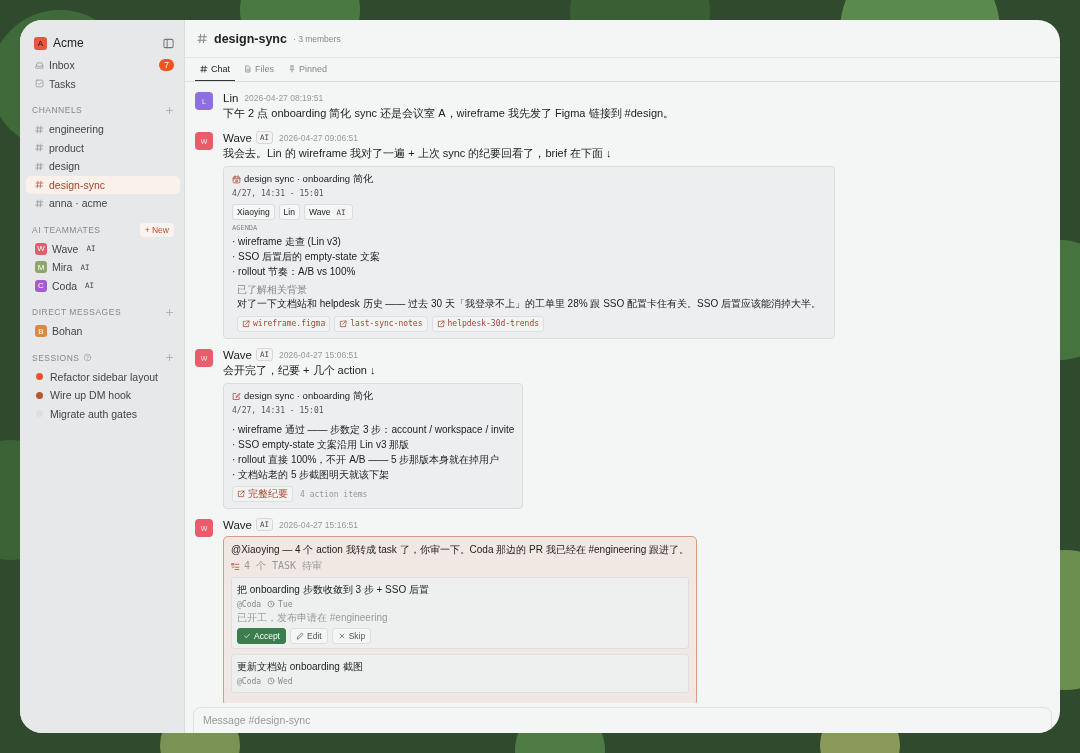 Image resolution: width=1080 pixels, height=753 pixels. Describe the element at coordinates (292, 69) in the screenshot. I see `pin-icon` at that location.